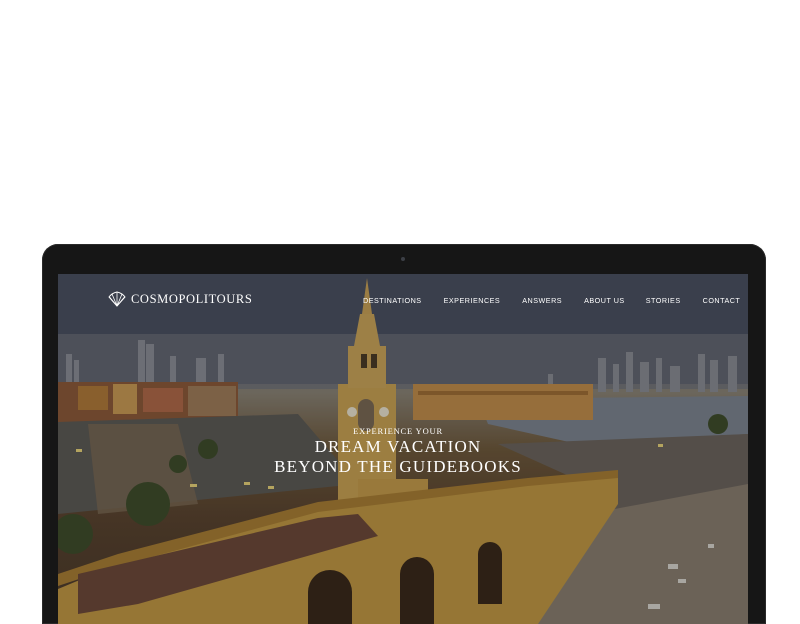 The width and height of the screenshot is (800, 624). I want to click on nav-link-contact: CONTACT, so click(722, 300).